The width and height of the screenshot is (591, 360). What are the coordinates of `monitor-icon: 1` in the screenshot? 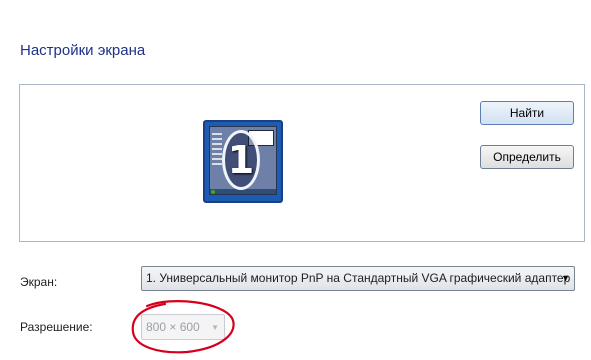 It's located at (243, 161).